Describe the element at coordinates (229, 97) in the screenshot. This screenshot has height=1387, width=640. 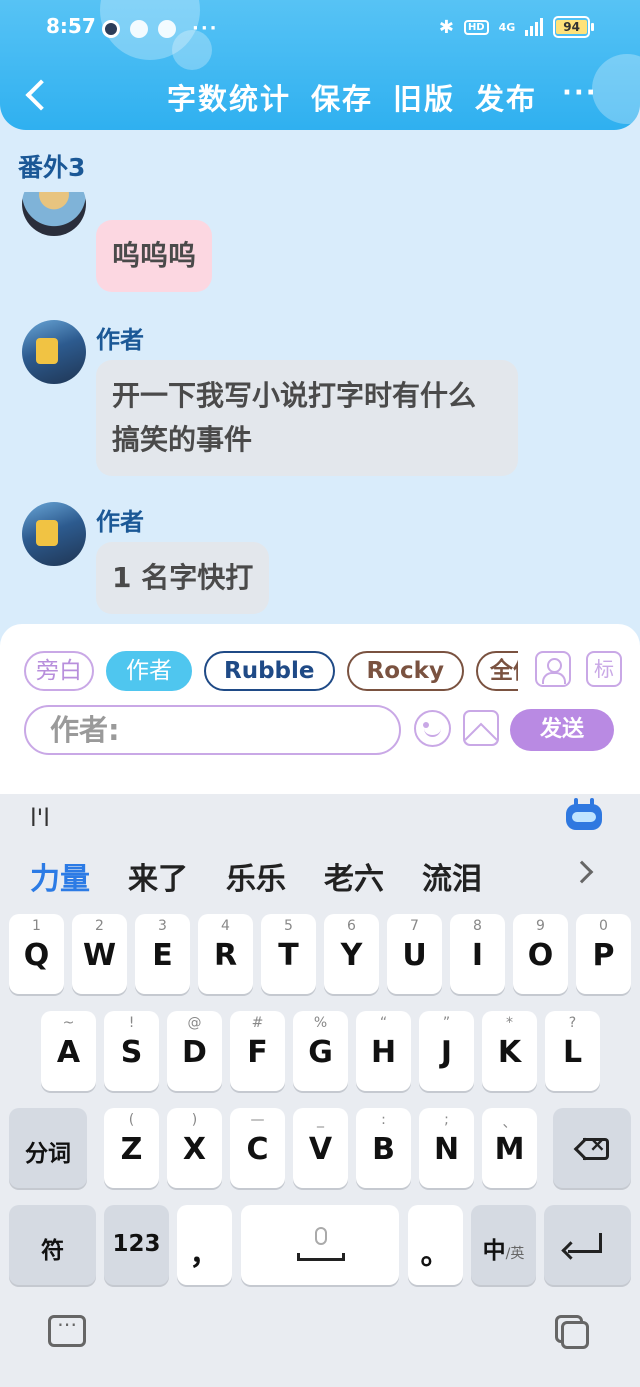
I see `word-count-button: 字数统计` at that location.